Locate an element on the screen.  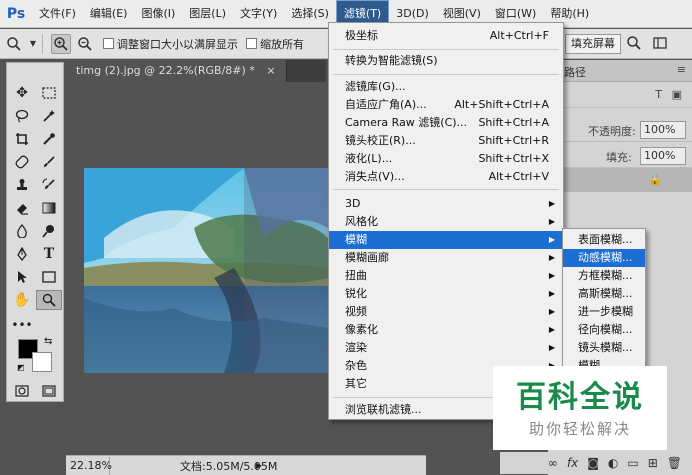
crop-tool-icon is located at coordinates (22, 139).